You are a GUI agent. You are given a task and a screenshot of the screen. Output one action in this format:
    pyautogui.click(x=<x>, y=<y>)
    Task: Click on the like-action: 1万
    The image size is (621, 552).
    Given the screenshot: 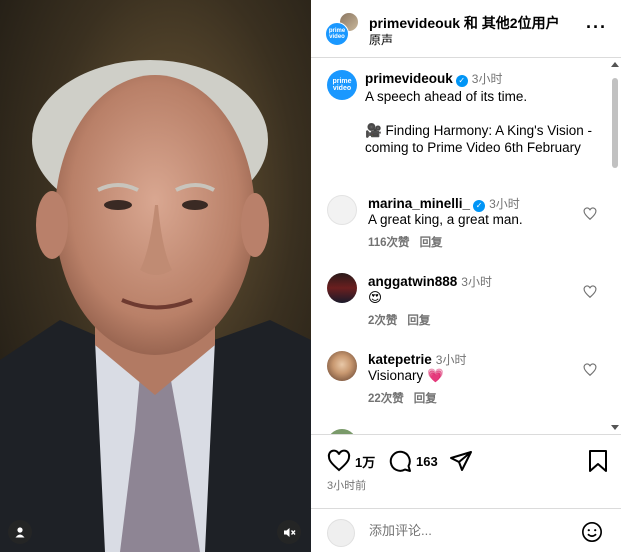 What is the action you would take?
    pyautogui.click(x=351, y=461)
    